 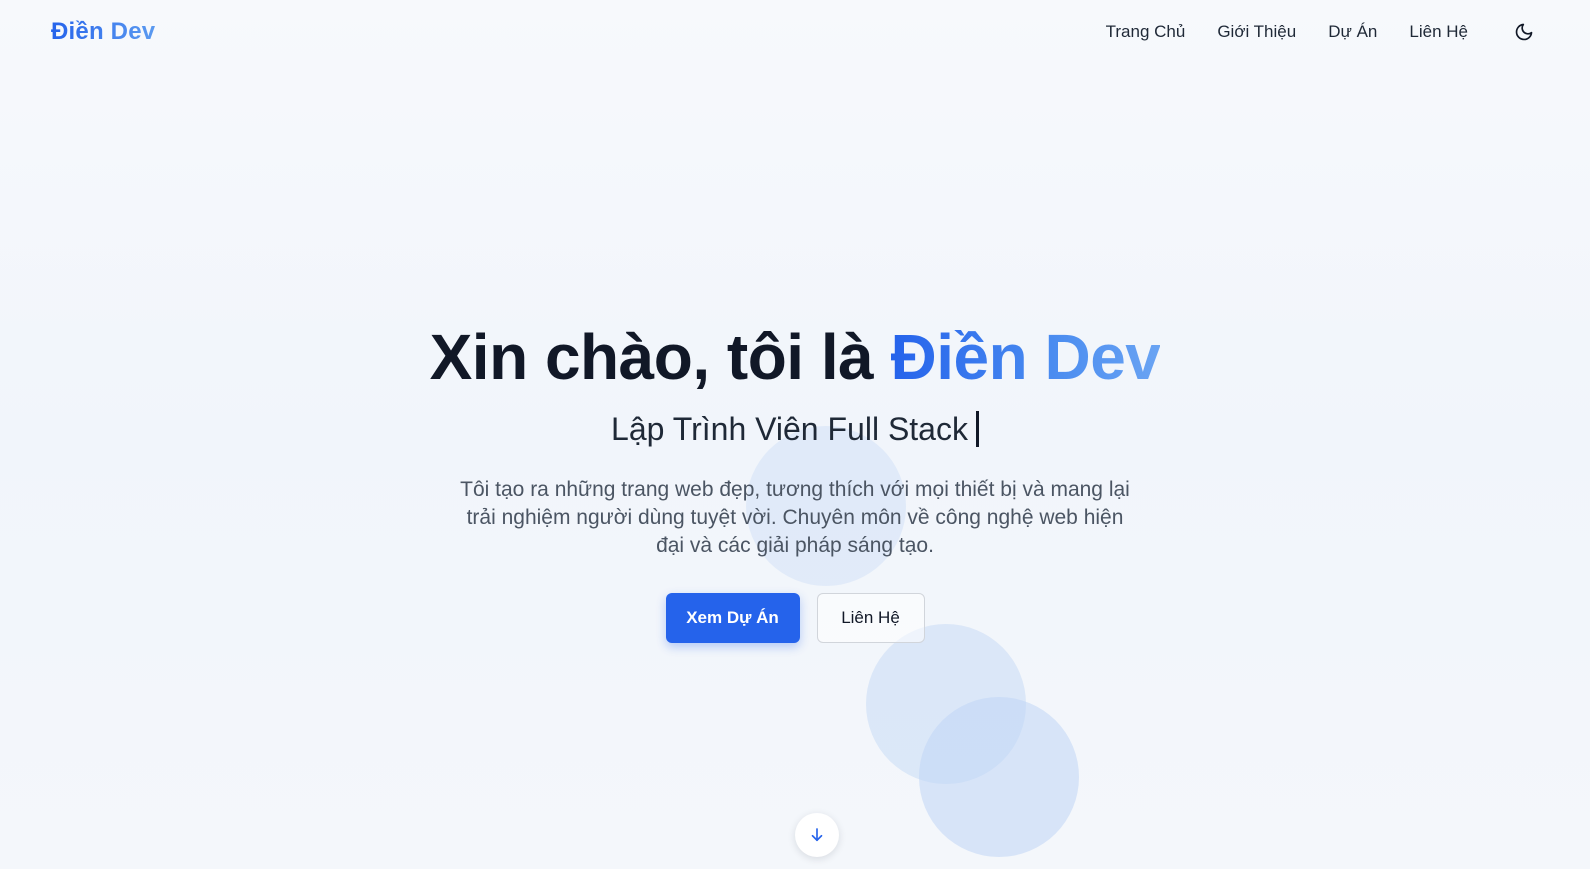 I want to click on main-nav: Trang Chủ Giới Thiệu Dự Án Liên Hệ, so click(x=1323, y=32).